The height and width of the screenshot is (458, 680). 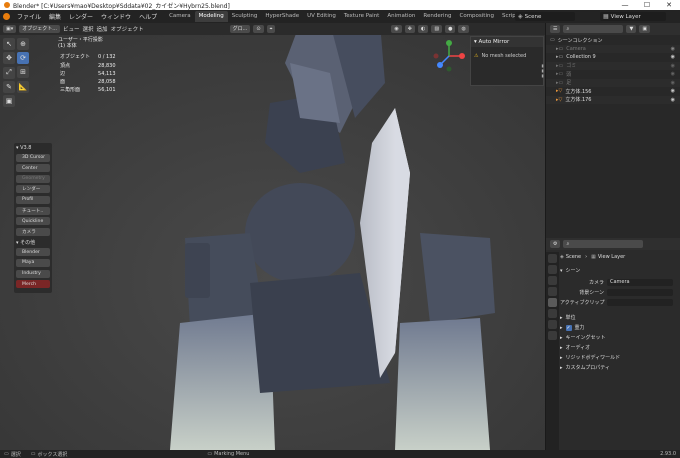 I want to click on overlay-icon: ◐, so click(x=423, y=29).